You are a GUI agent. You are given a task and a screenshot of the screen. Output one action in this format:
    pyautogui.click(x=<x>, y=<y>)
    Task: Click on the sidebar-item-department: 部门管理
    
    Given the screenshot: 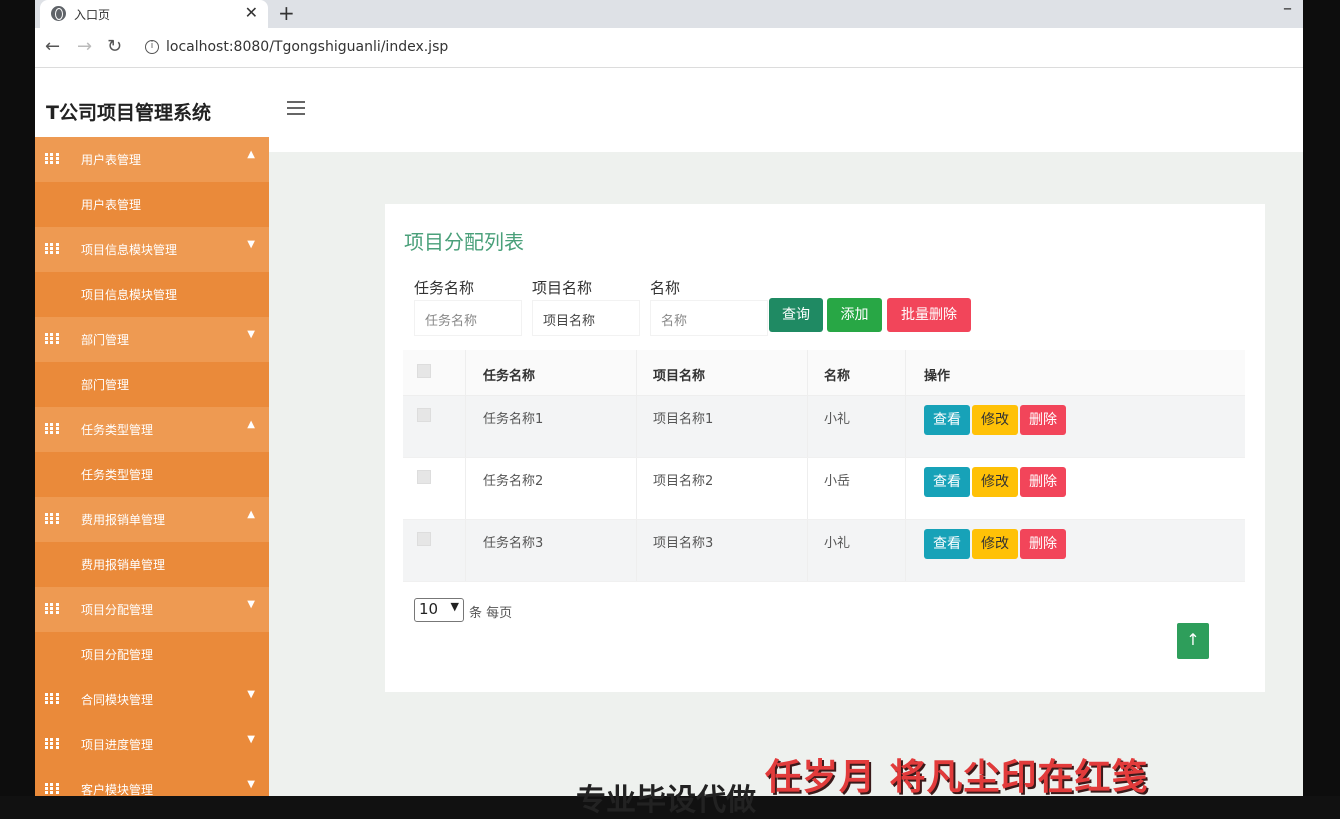 What is the action you would take?
    pyautogui.click(x=152, y=384)
    